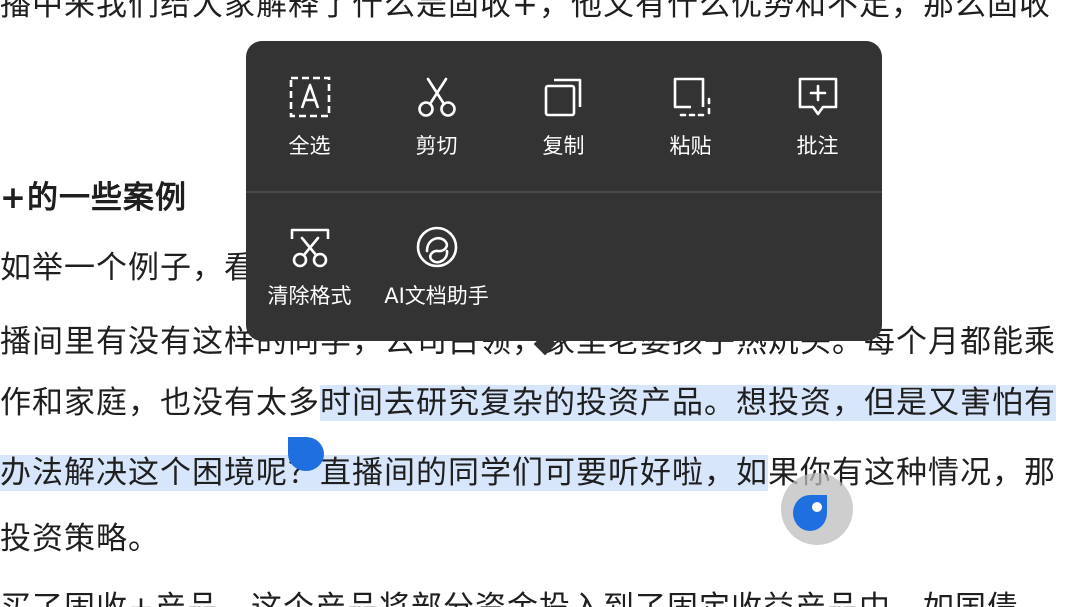 The height and width of the screenshot is (607, 1080). Describe the element at coordinates (688, 403) in the screenshot. I see `selected-text: 时间去研究复杂的投资产品。想投资，但是又害怕有` at that location.